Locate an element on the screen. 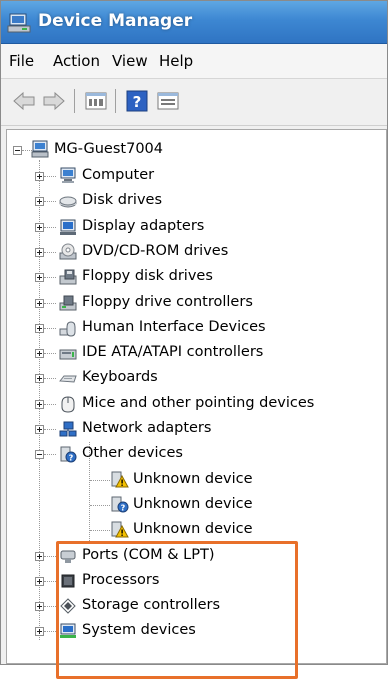 This screenshot has width=388, height=679. tree-category-7: IDE ATA/ATAPI controllers is located at coordinates (192, 353).